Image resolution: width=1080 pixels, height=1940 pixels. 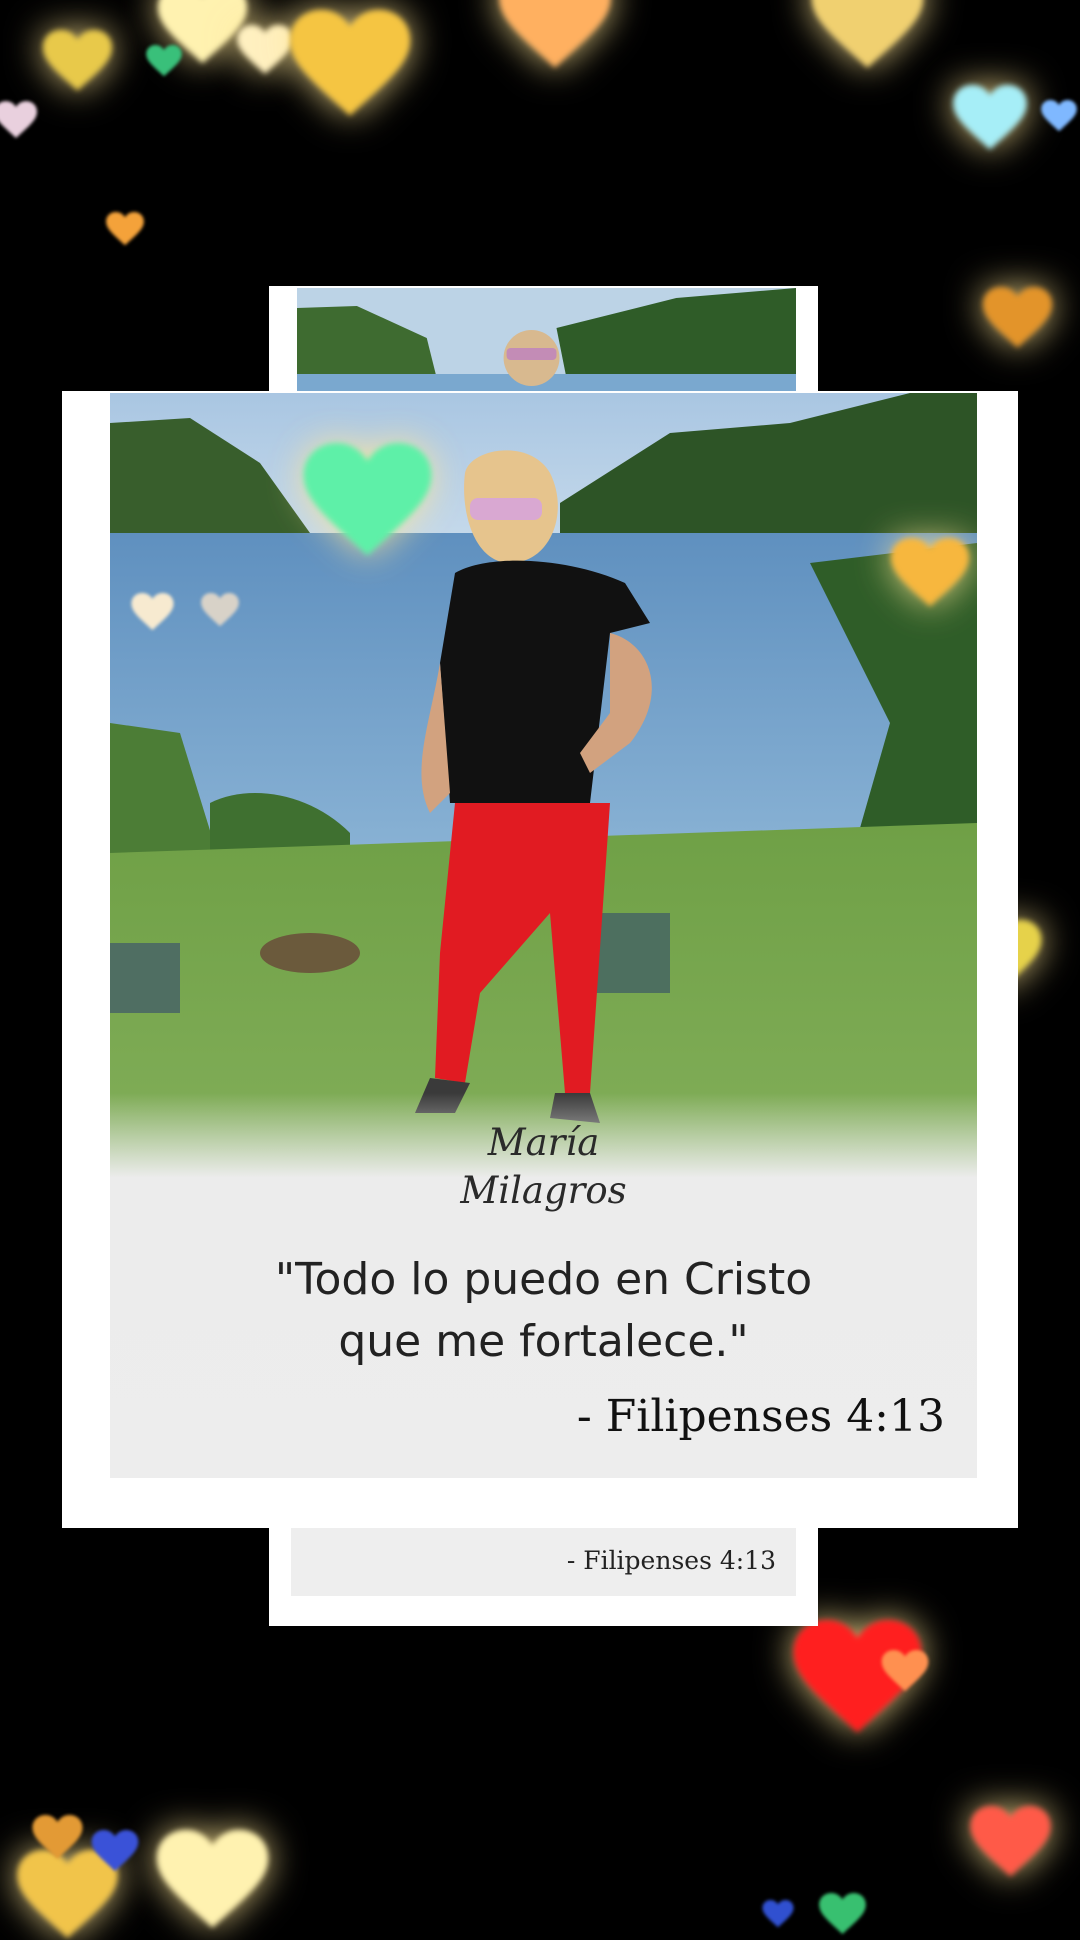 I want to click on quote-line-2: que me fortalece.", so click(x=543, y=1341).